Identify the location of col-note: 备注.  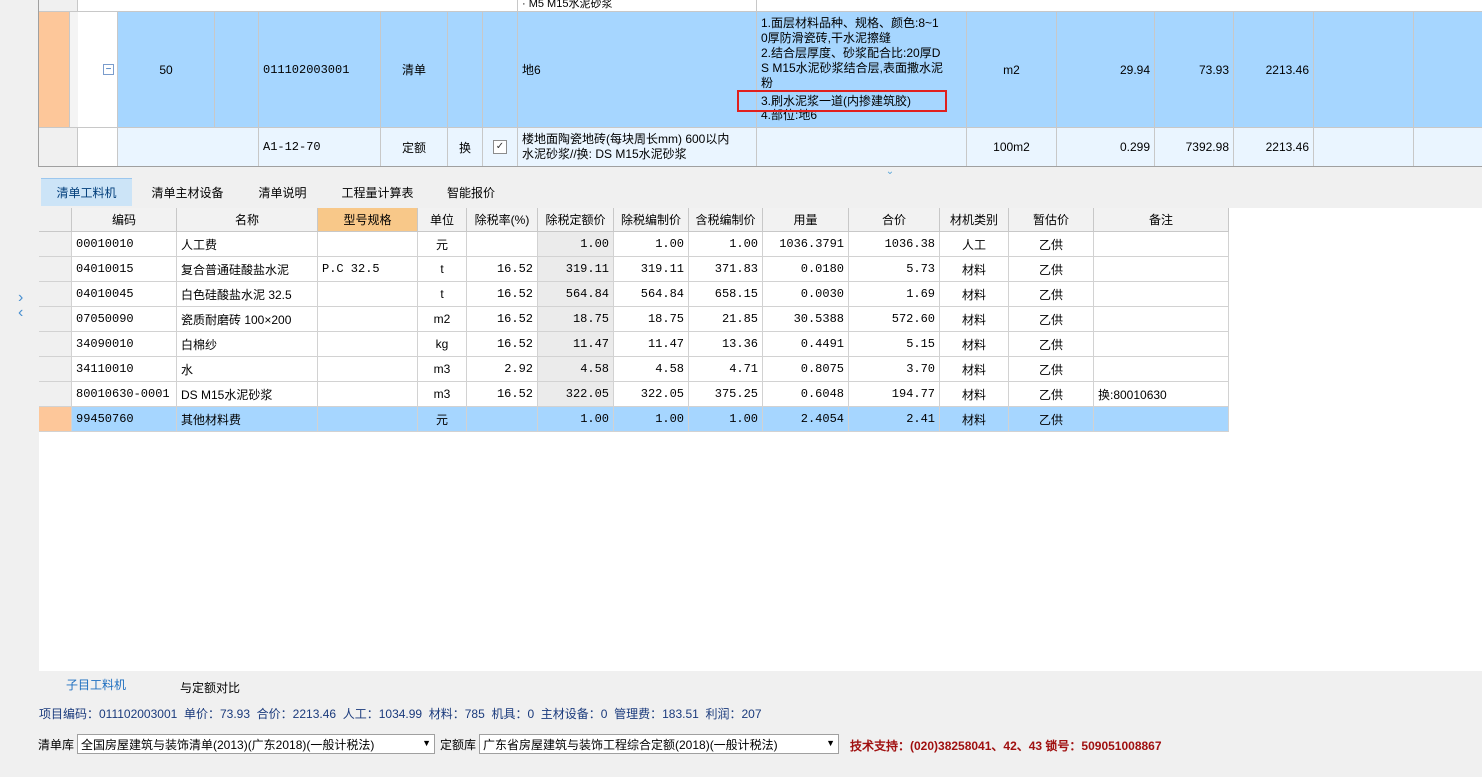
(1161, 220).